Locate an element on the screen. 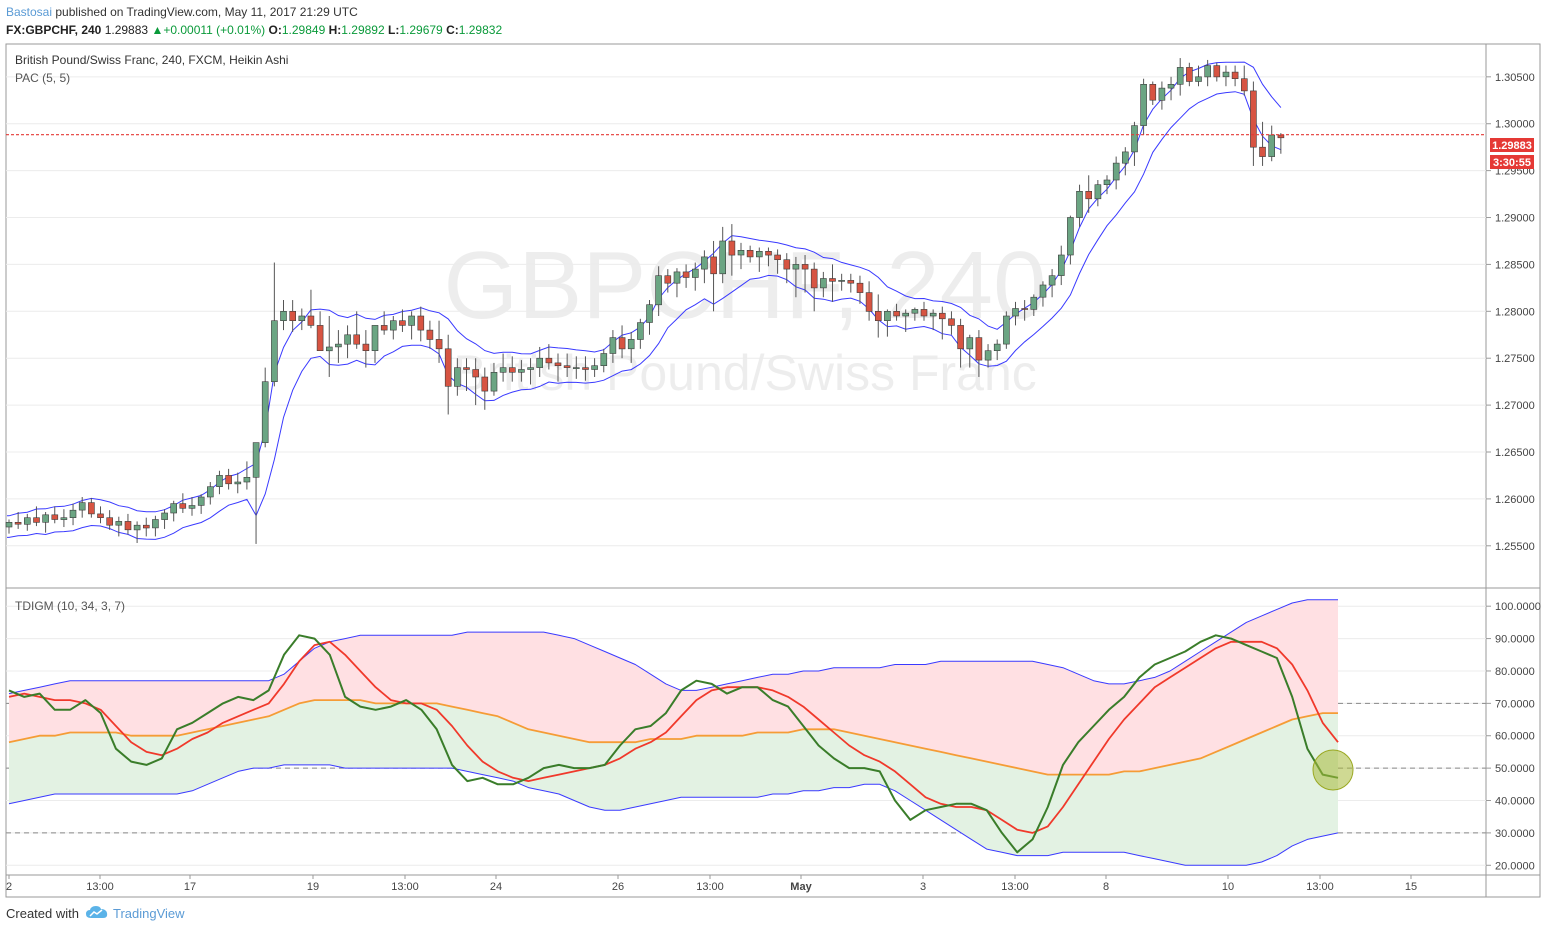 The height and width of the screenshot is (932, 1548). tradingview-cloud-icon is located at coordinates (97, 915).